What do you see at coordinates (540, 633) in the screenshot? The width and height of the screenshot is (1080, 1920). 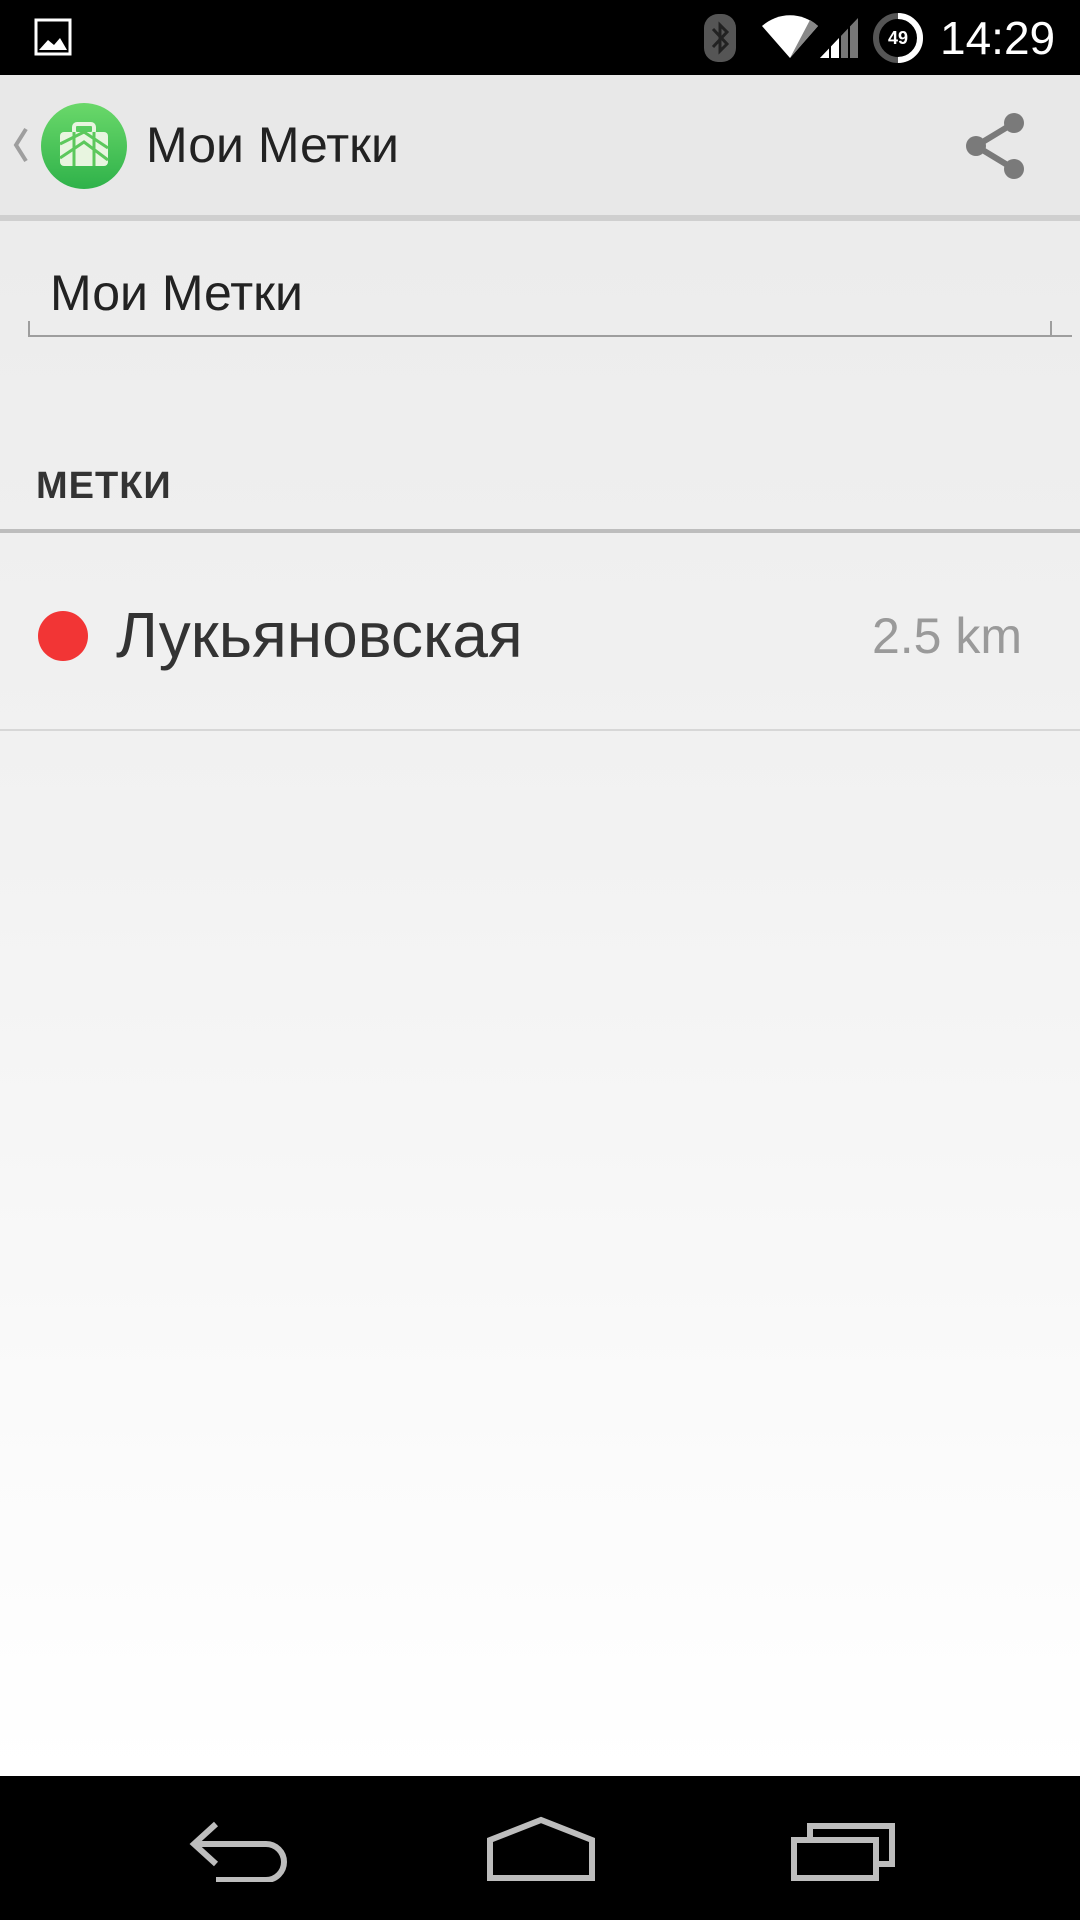 I see `bookmark-row: Лукьяновская 2.5 km` at bounding box center [540, 633].